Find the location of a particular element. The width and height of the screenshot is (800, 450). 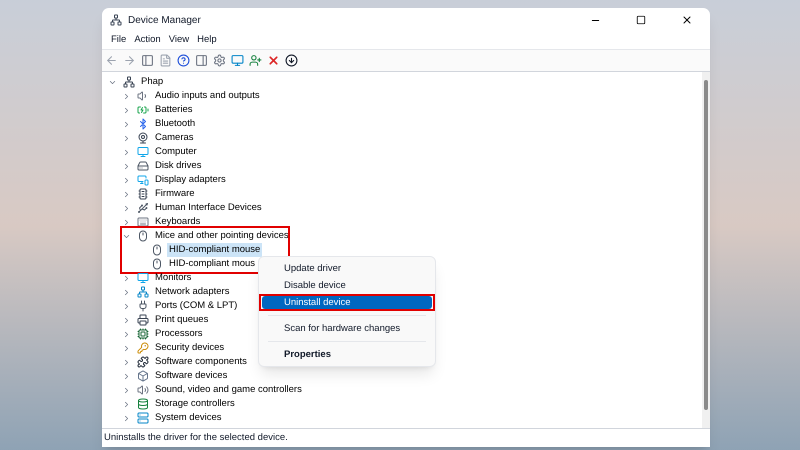

tree-item: Monitors is located at coordinates (173, 278).